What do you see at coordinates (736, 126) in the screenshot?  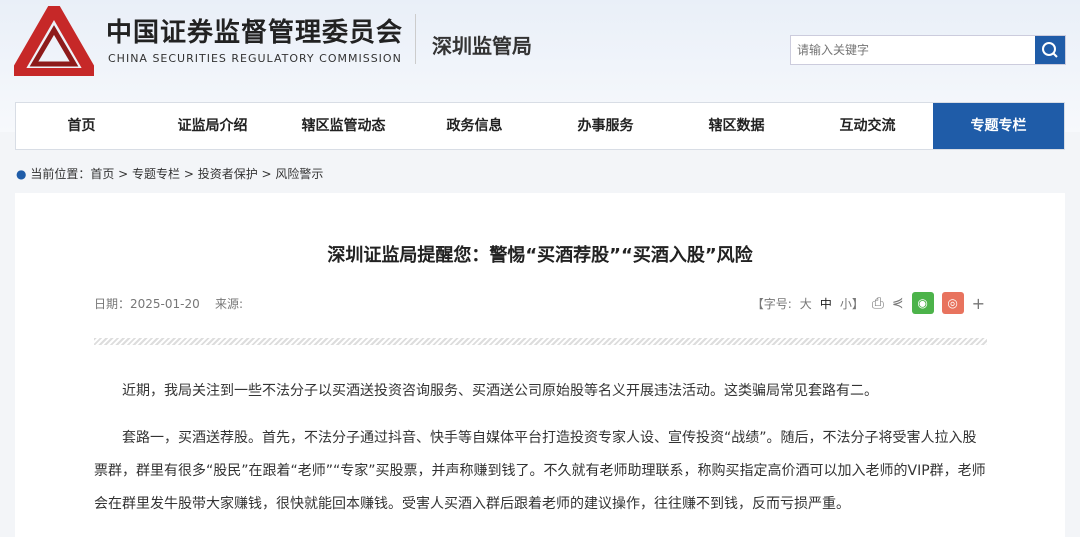 I see `nav-data: 辖区数据` at bounding box center [736, 126].